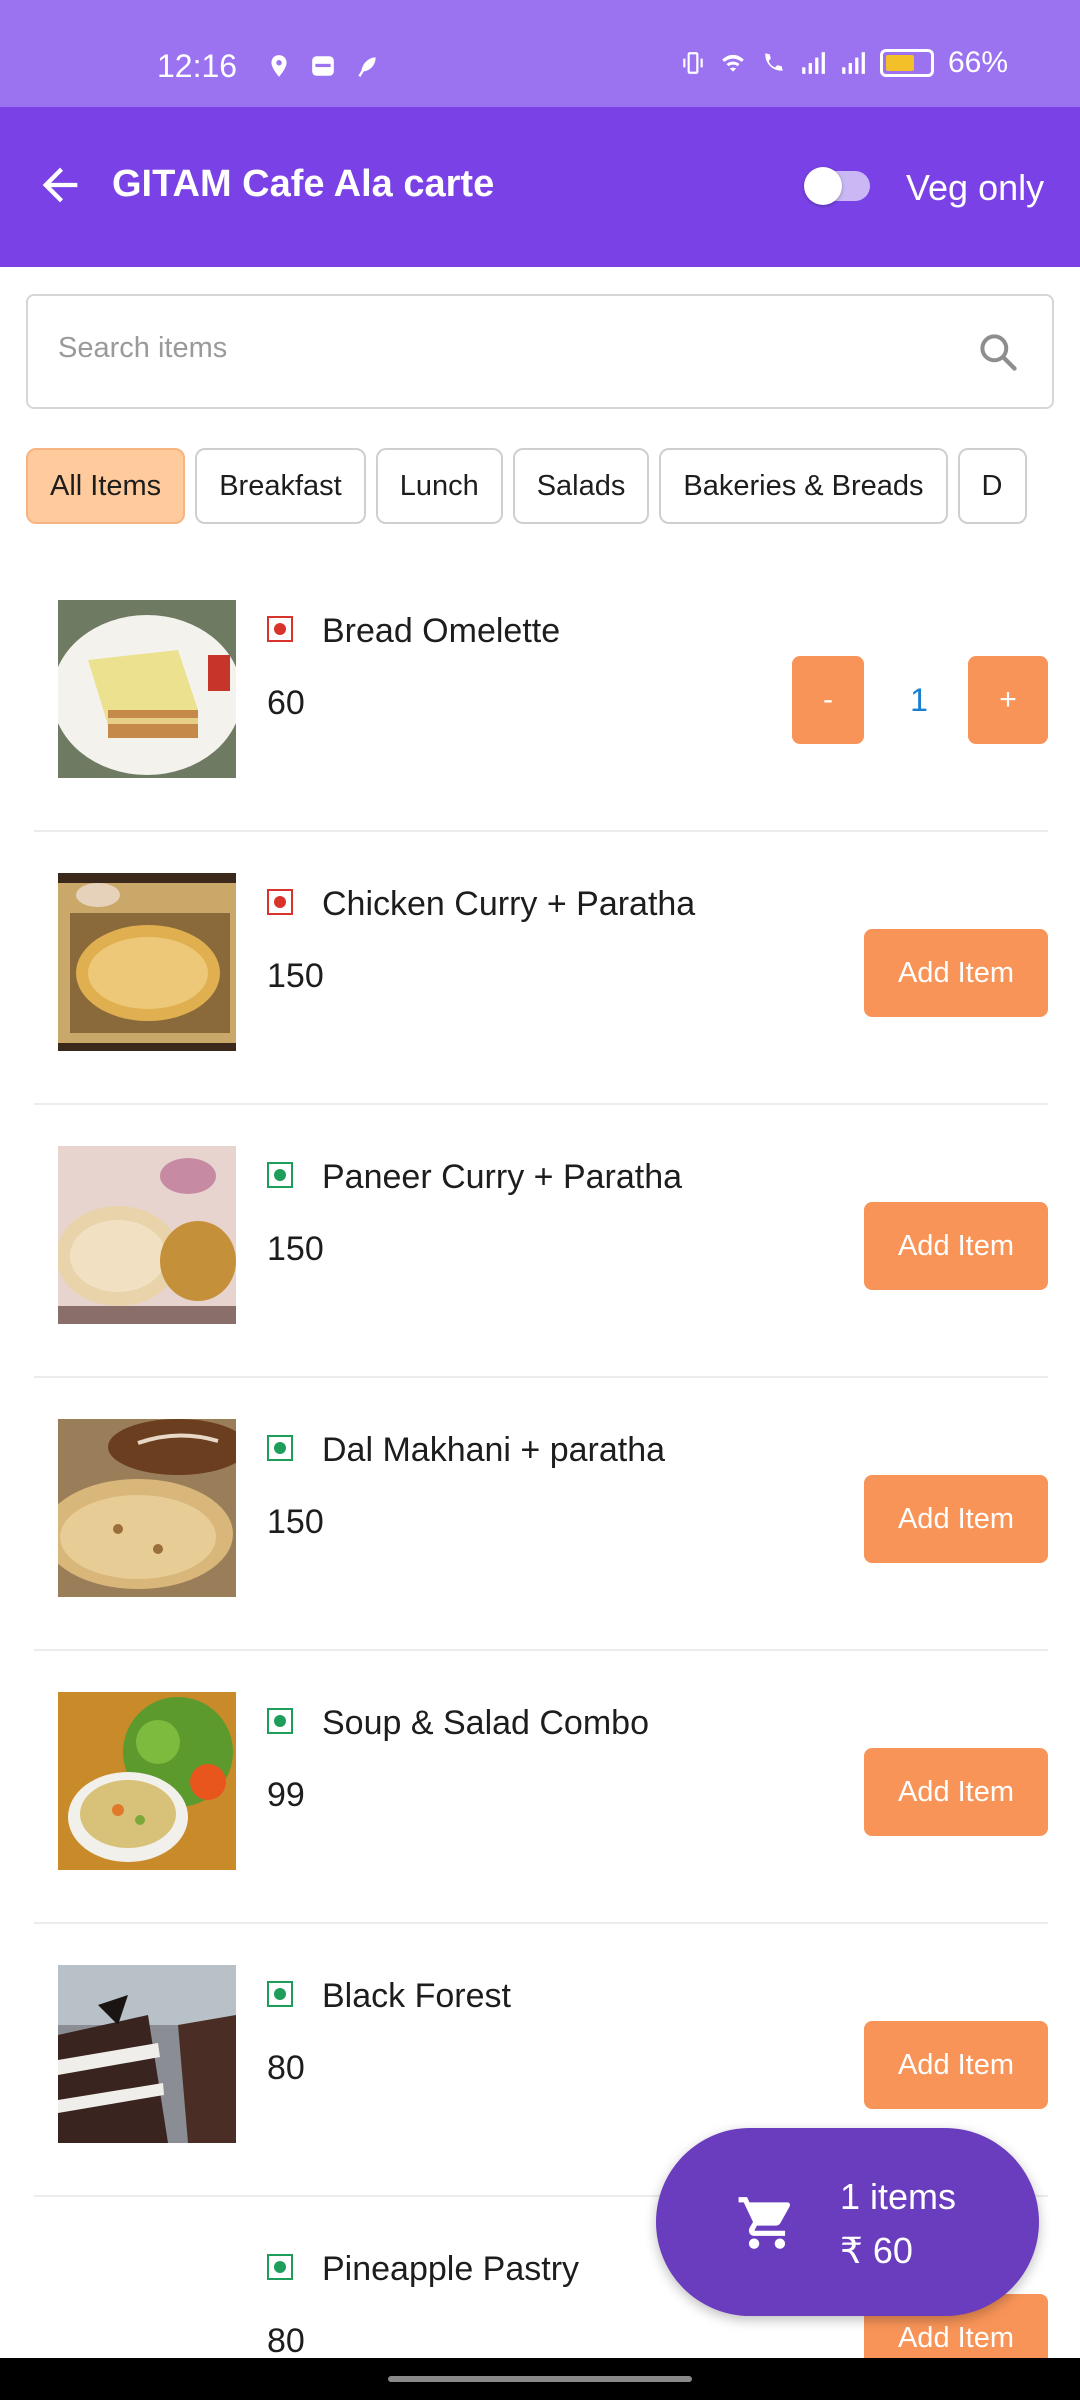  Describe the element at coordinates (509, 904) in the screenshot. I see `item-name: Chicken Curry + Paratha` at that location.